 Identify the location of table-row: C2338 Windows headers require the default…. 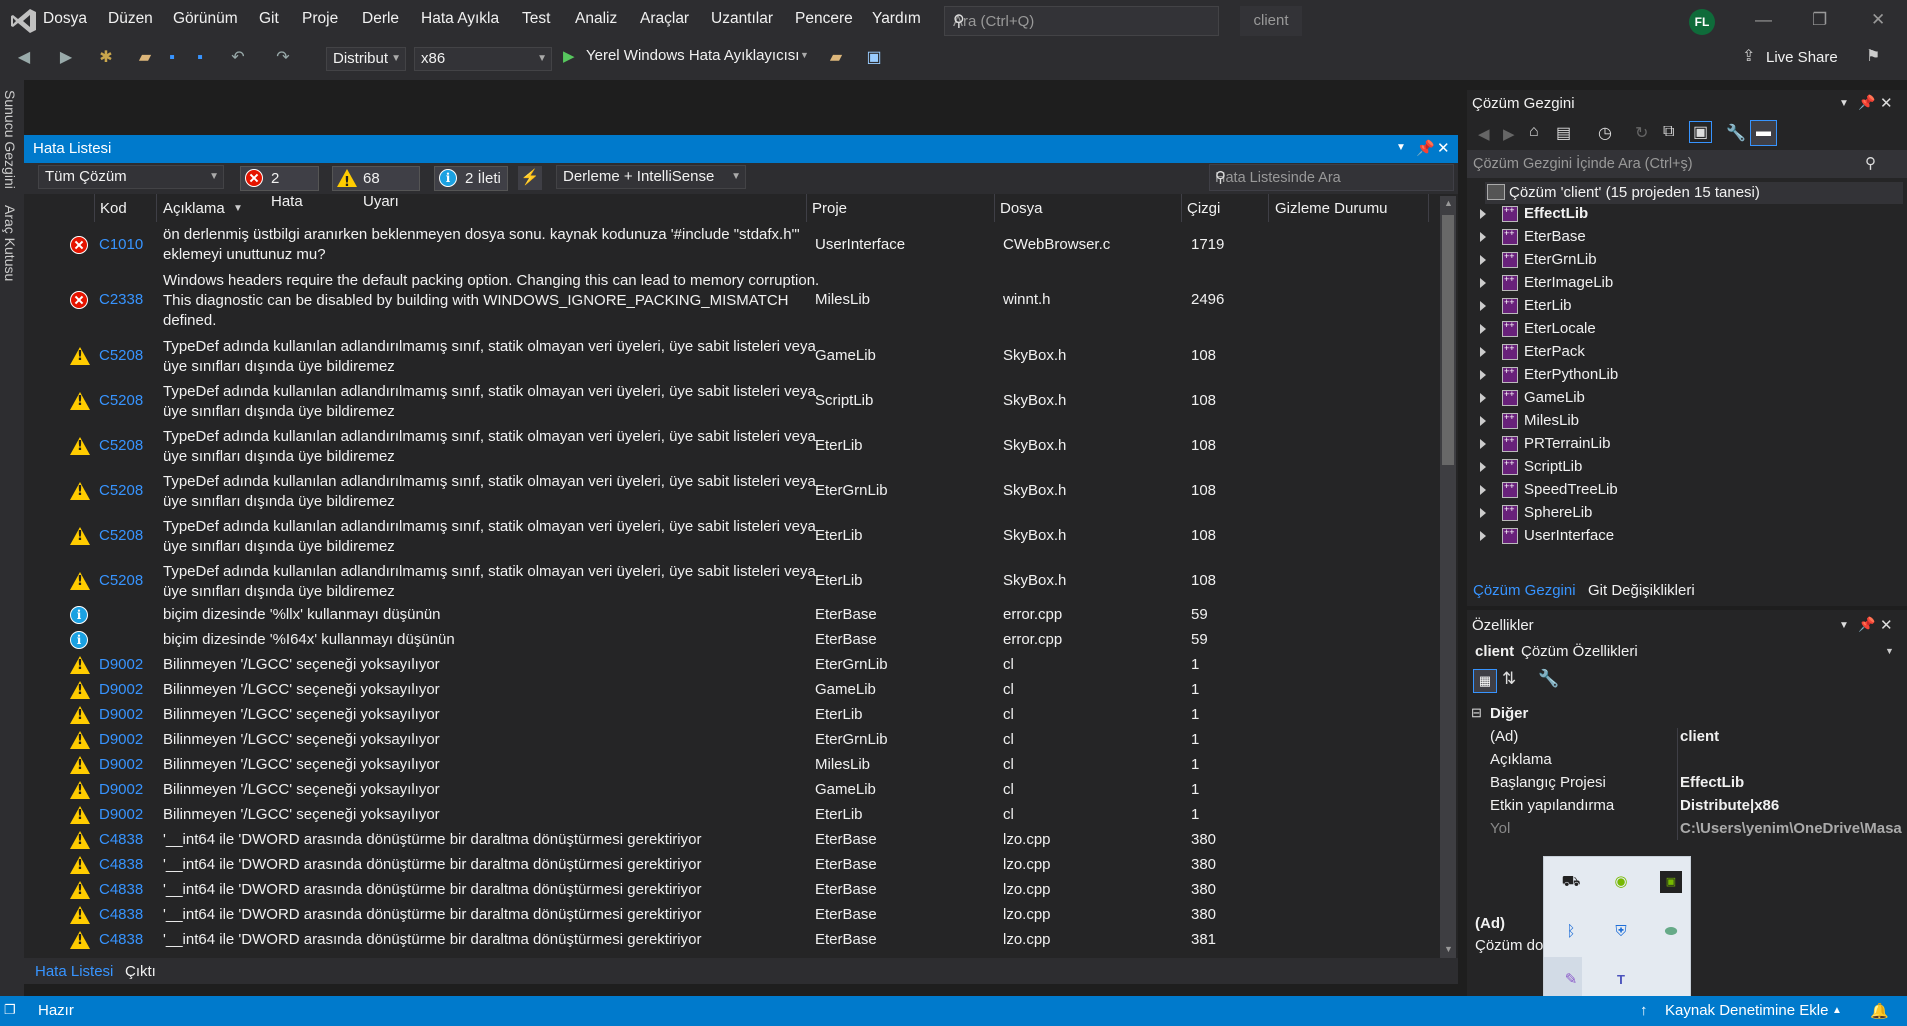
(733, 300).